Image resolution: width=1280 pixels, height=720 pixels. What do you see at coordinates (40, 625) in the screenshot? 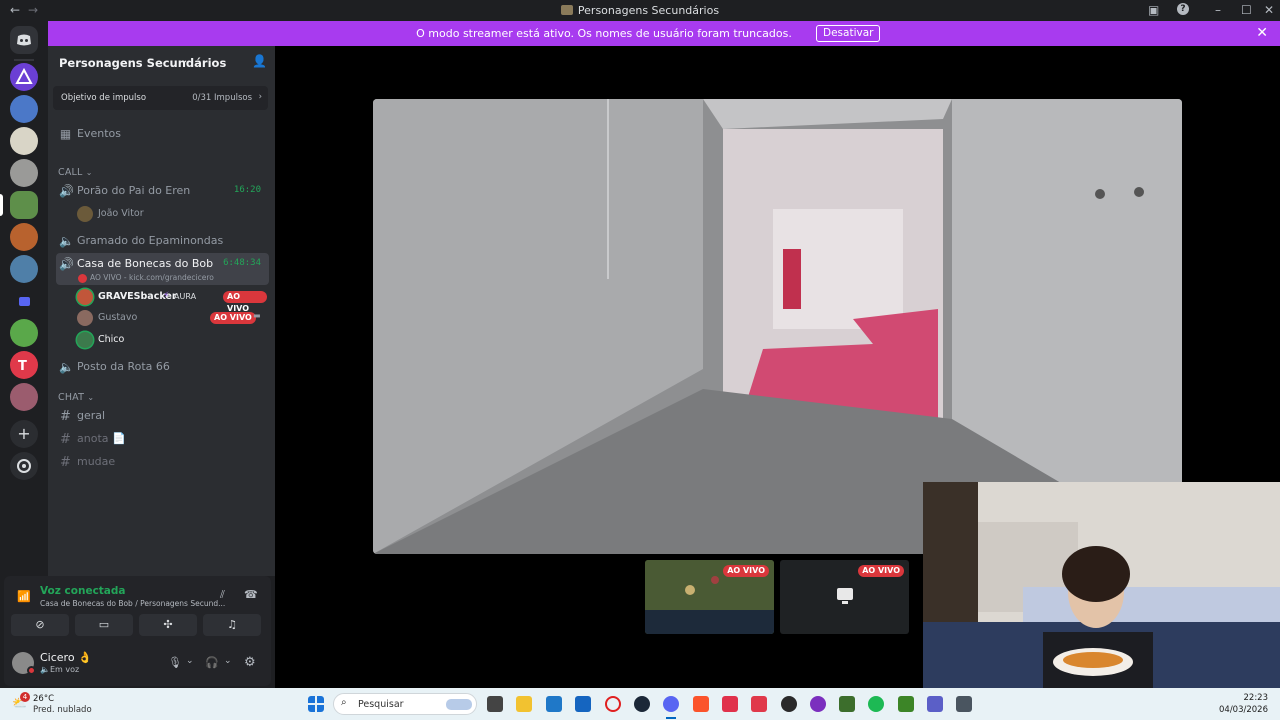
I see `camera-off-button: ⊘` at bounding box center [40, 625].